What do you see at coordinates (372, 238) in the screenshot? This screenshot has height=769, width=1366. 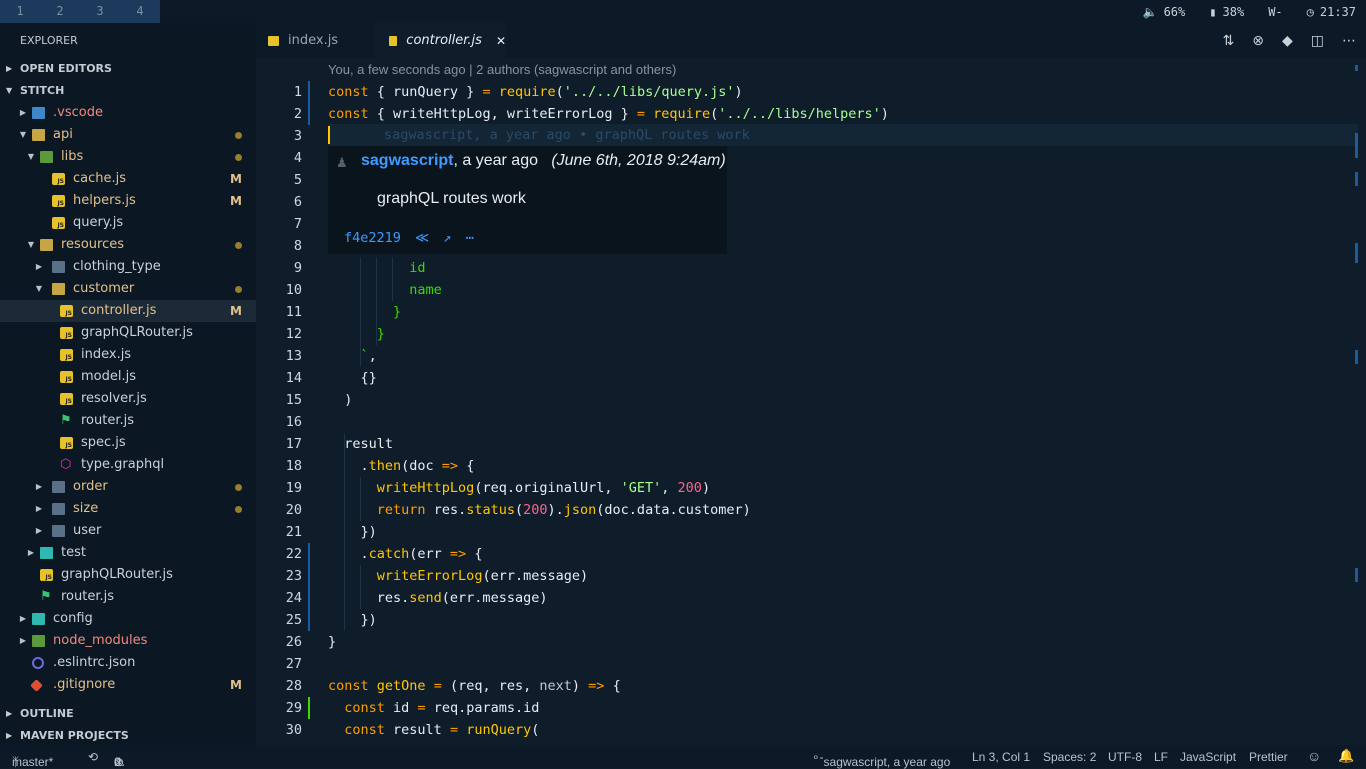 I see `commit-sha: f4e2219` at bounding box center [372, 238].